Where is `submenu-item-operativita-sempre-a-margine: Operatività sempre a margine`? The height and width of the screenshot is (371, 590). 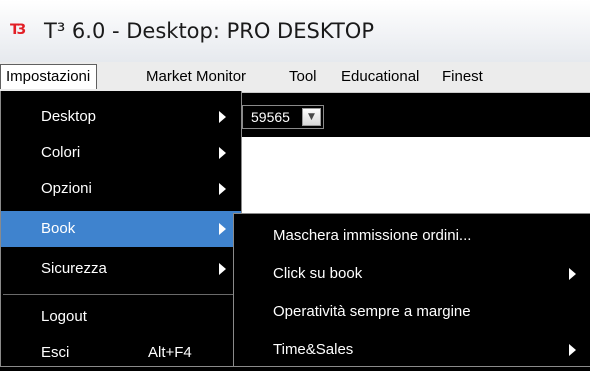
submenu-item-operativita-sempre-a-margine: Operatività sempre a margine is located at coordinates (412, 312).